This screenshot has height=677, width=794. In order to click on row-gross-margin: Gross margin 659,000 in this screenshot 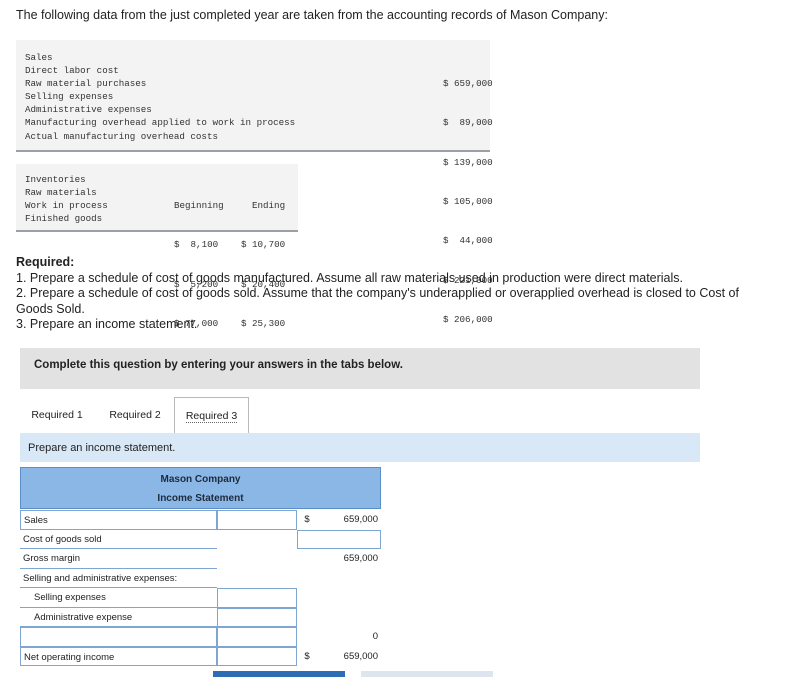, I will do `click(200, 559)`.